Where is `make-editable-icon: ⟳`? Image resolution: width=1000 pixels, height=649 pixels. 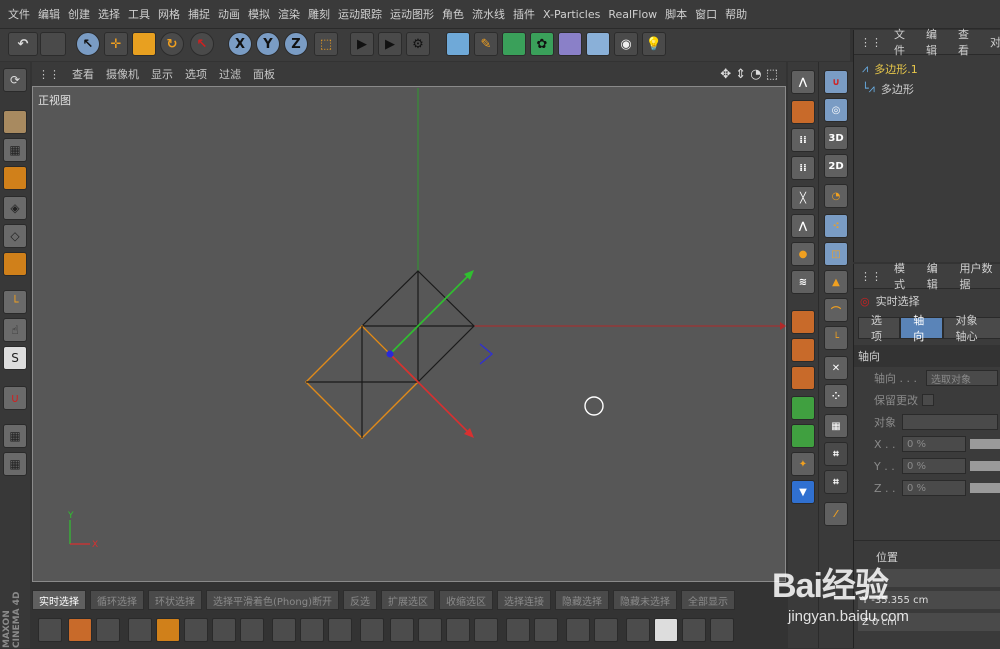
make-editable-icon: ⟳ is located at coordinates (15, 80).